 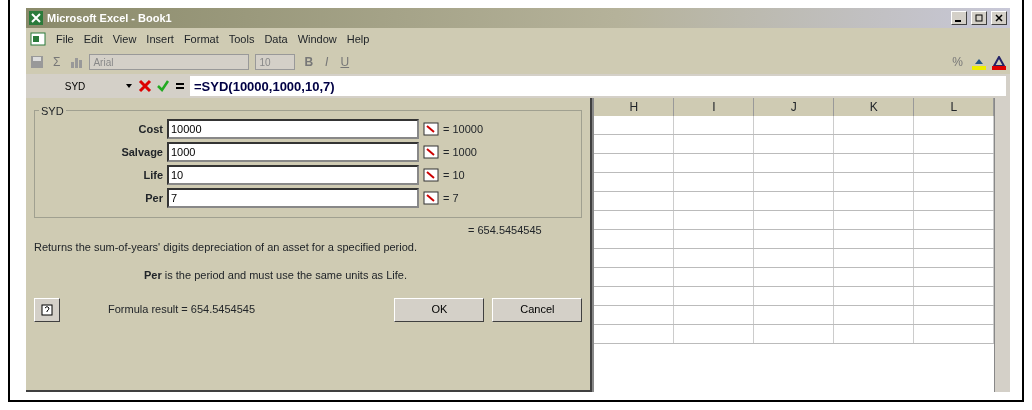 I want to click on close-icon, so click(x=999, y=18).